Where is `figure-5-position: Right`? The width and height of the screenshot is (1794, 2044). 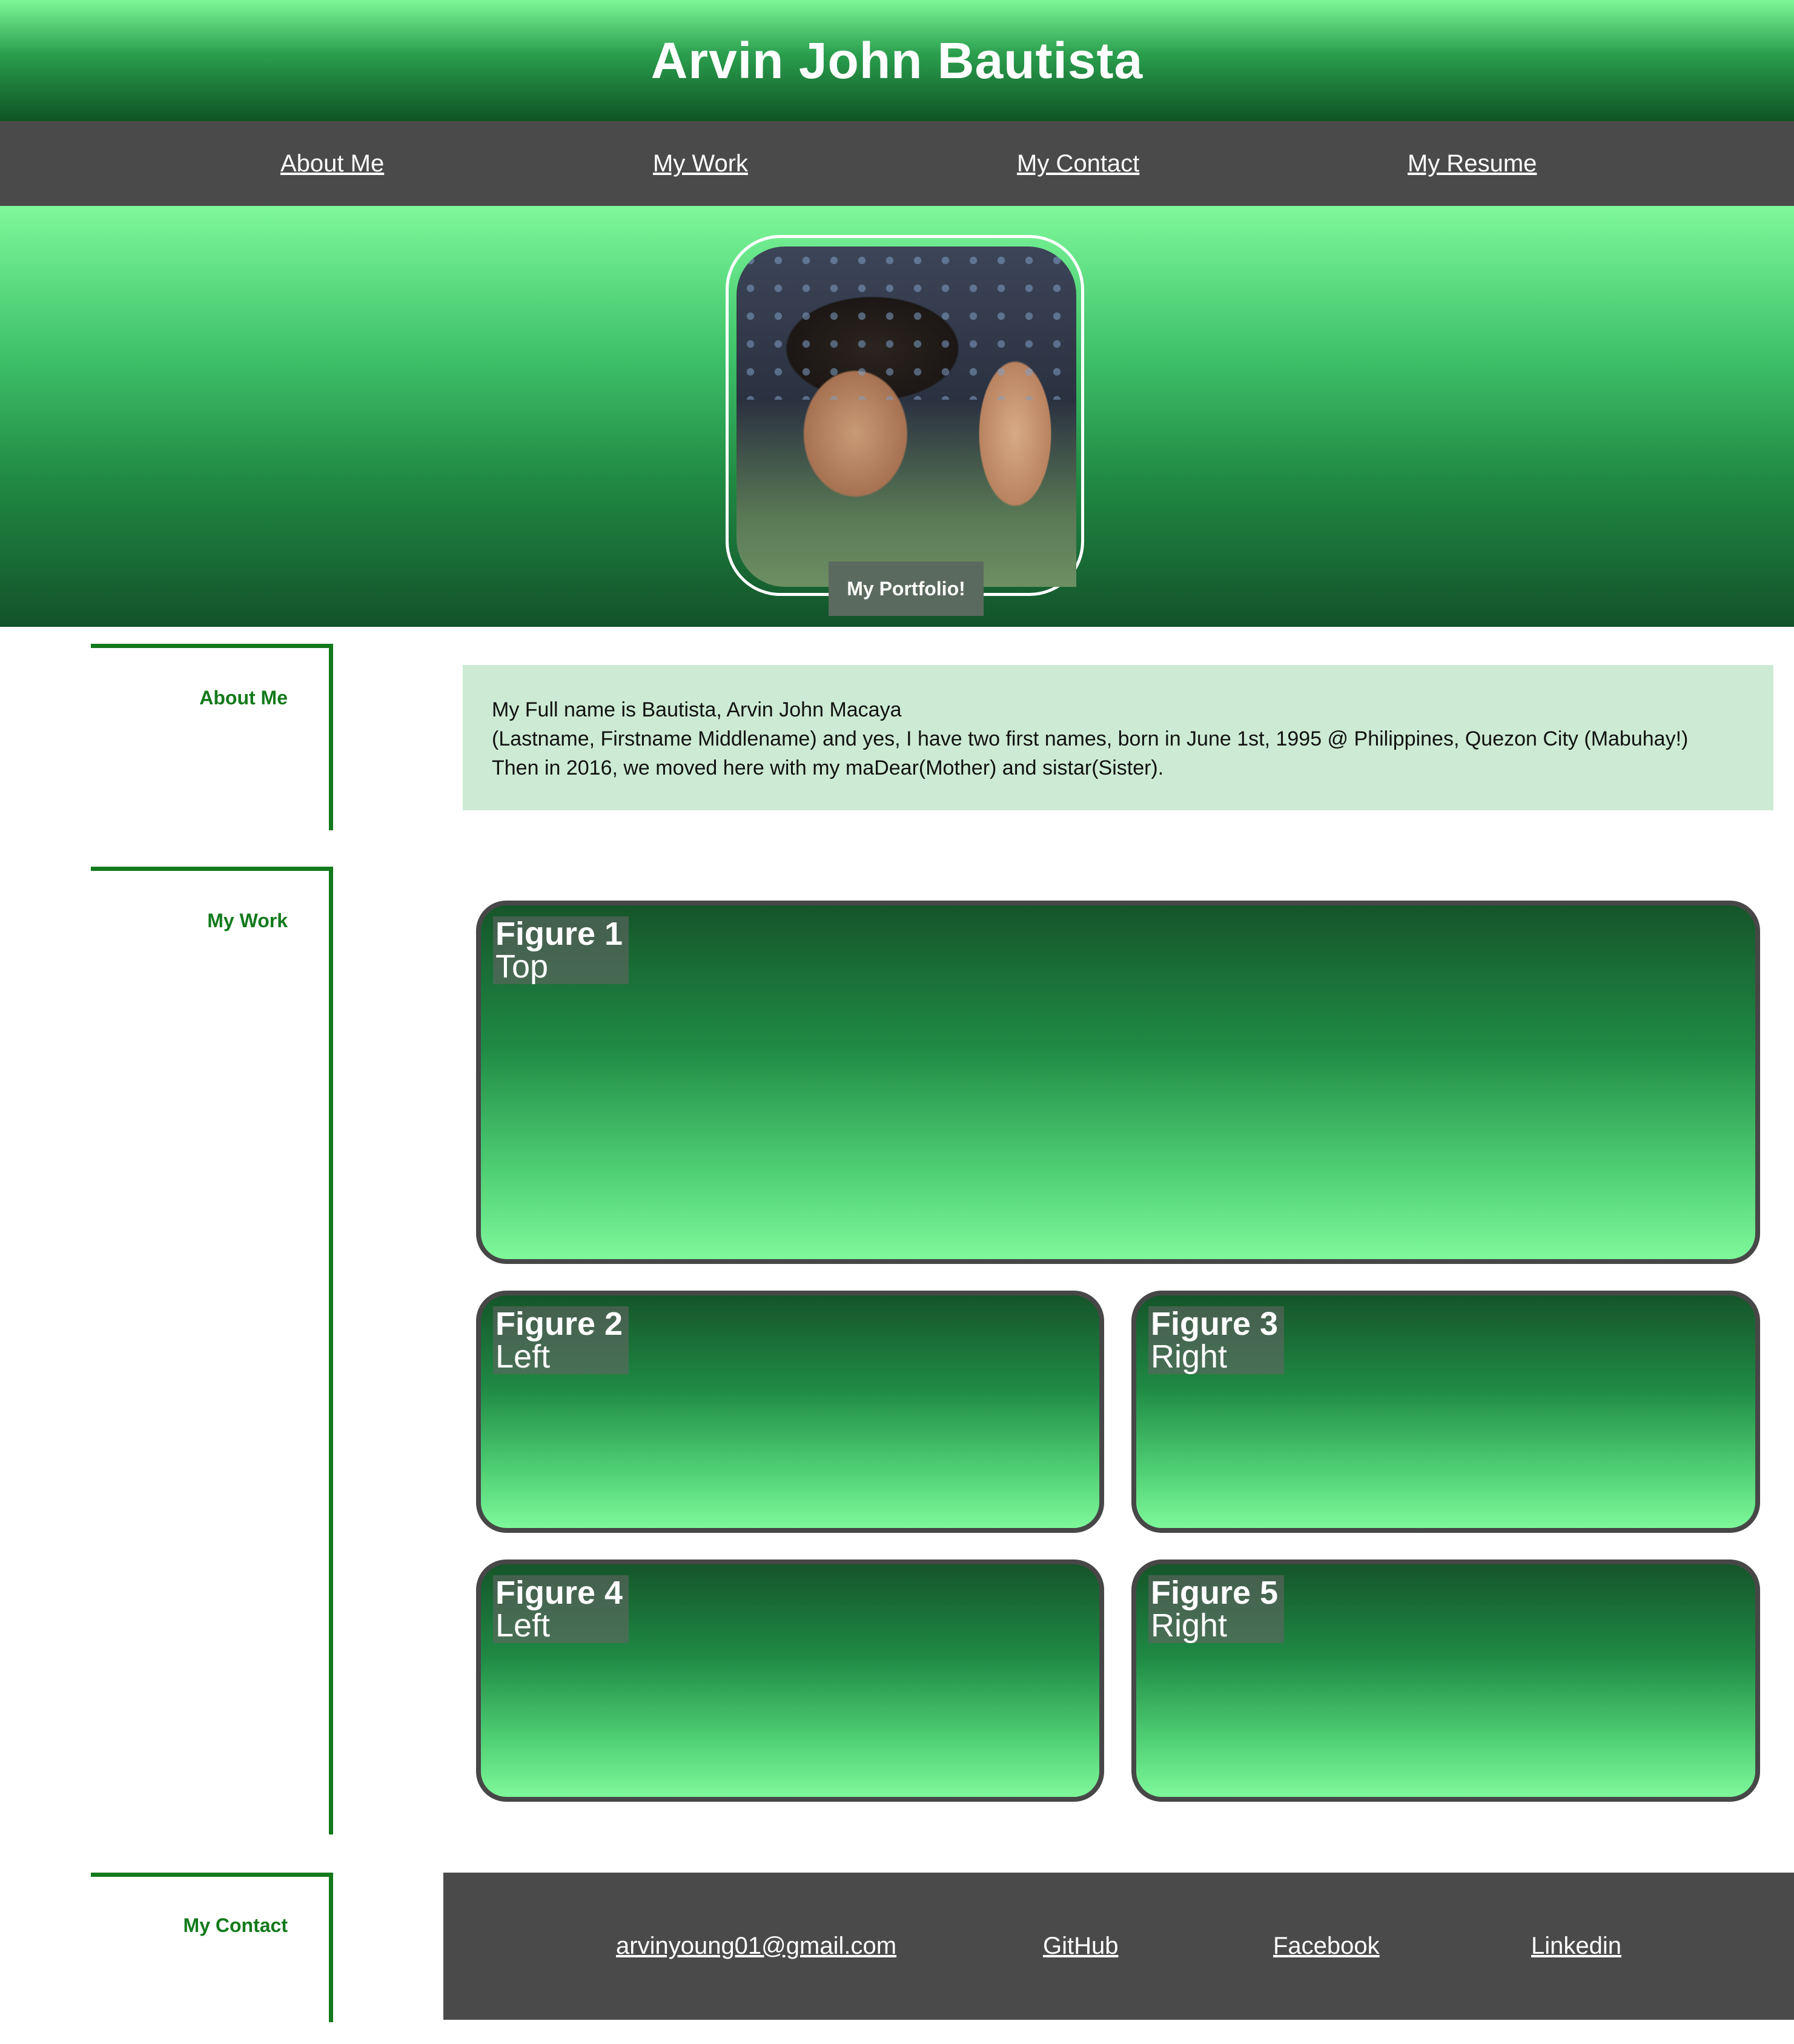
figure-5-position: Right is located at coordinates (1189, 1625).